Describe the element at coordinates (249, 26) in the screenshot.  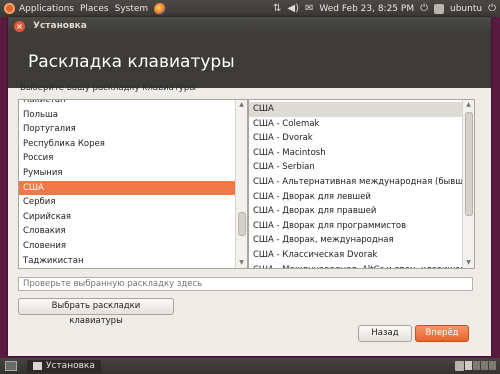
I see `window-titlebar: × Установка` at that location.